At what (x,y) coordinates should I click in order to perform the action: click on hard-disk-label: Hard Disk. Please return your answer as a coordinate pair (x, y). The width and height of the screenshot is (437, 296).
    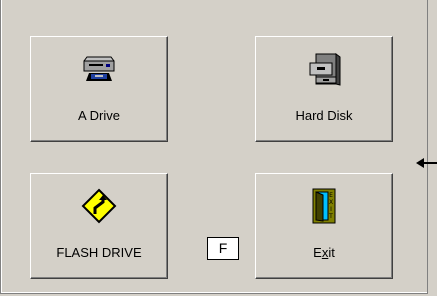
    Looking at the image, I should click on (324, 115).